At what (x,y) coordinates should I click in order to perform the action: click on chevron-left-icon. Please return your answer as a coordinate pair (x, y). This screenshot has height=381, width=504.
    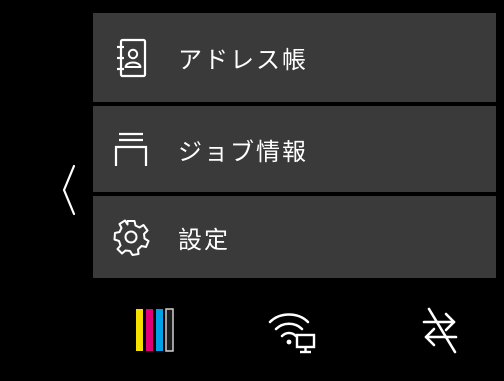
    Looking at the image, I should click on (69, 190).